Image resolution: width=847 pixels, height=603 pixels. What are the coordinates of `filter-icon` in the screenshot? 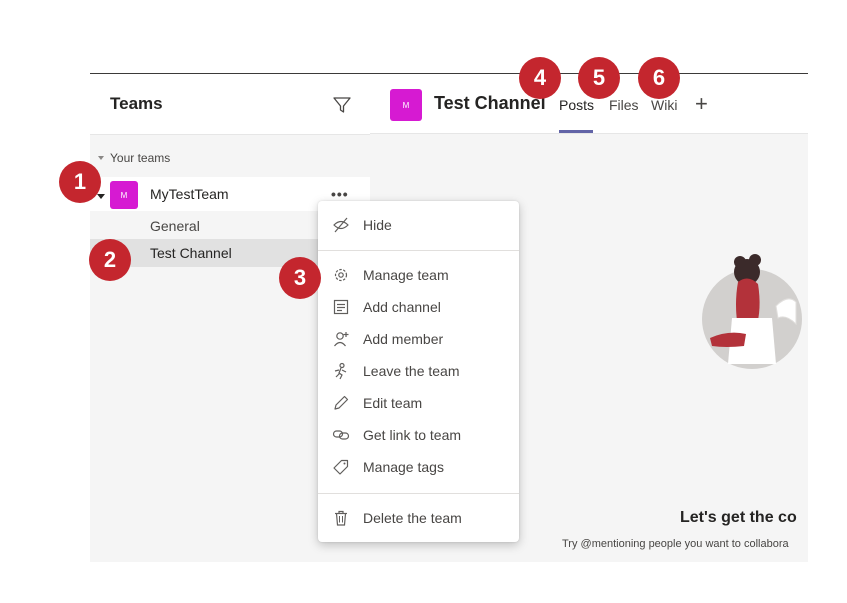 It's located at (342, 105).